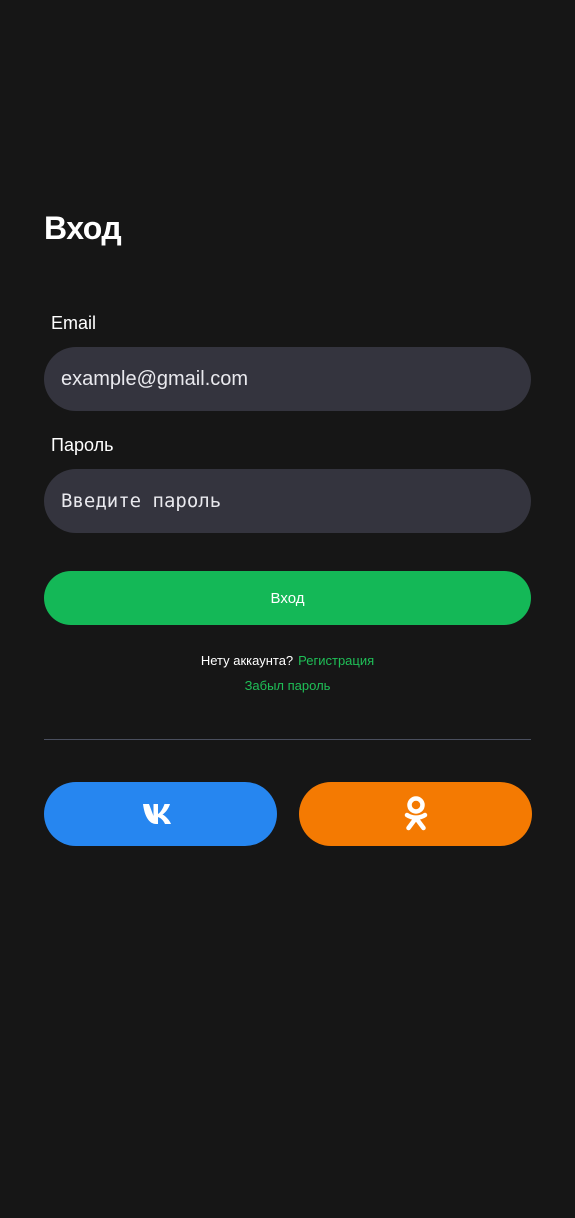  Describe the element at coordinates (336, 660) in the screenshot. I see `register-link: Регистрация` at that location.